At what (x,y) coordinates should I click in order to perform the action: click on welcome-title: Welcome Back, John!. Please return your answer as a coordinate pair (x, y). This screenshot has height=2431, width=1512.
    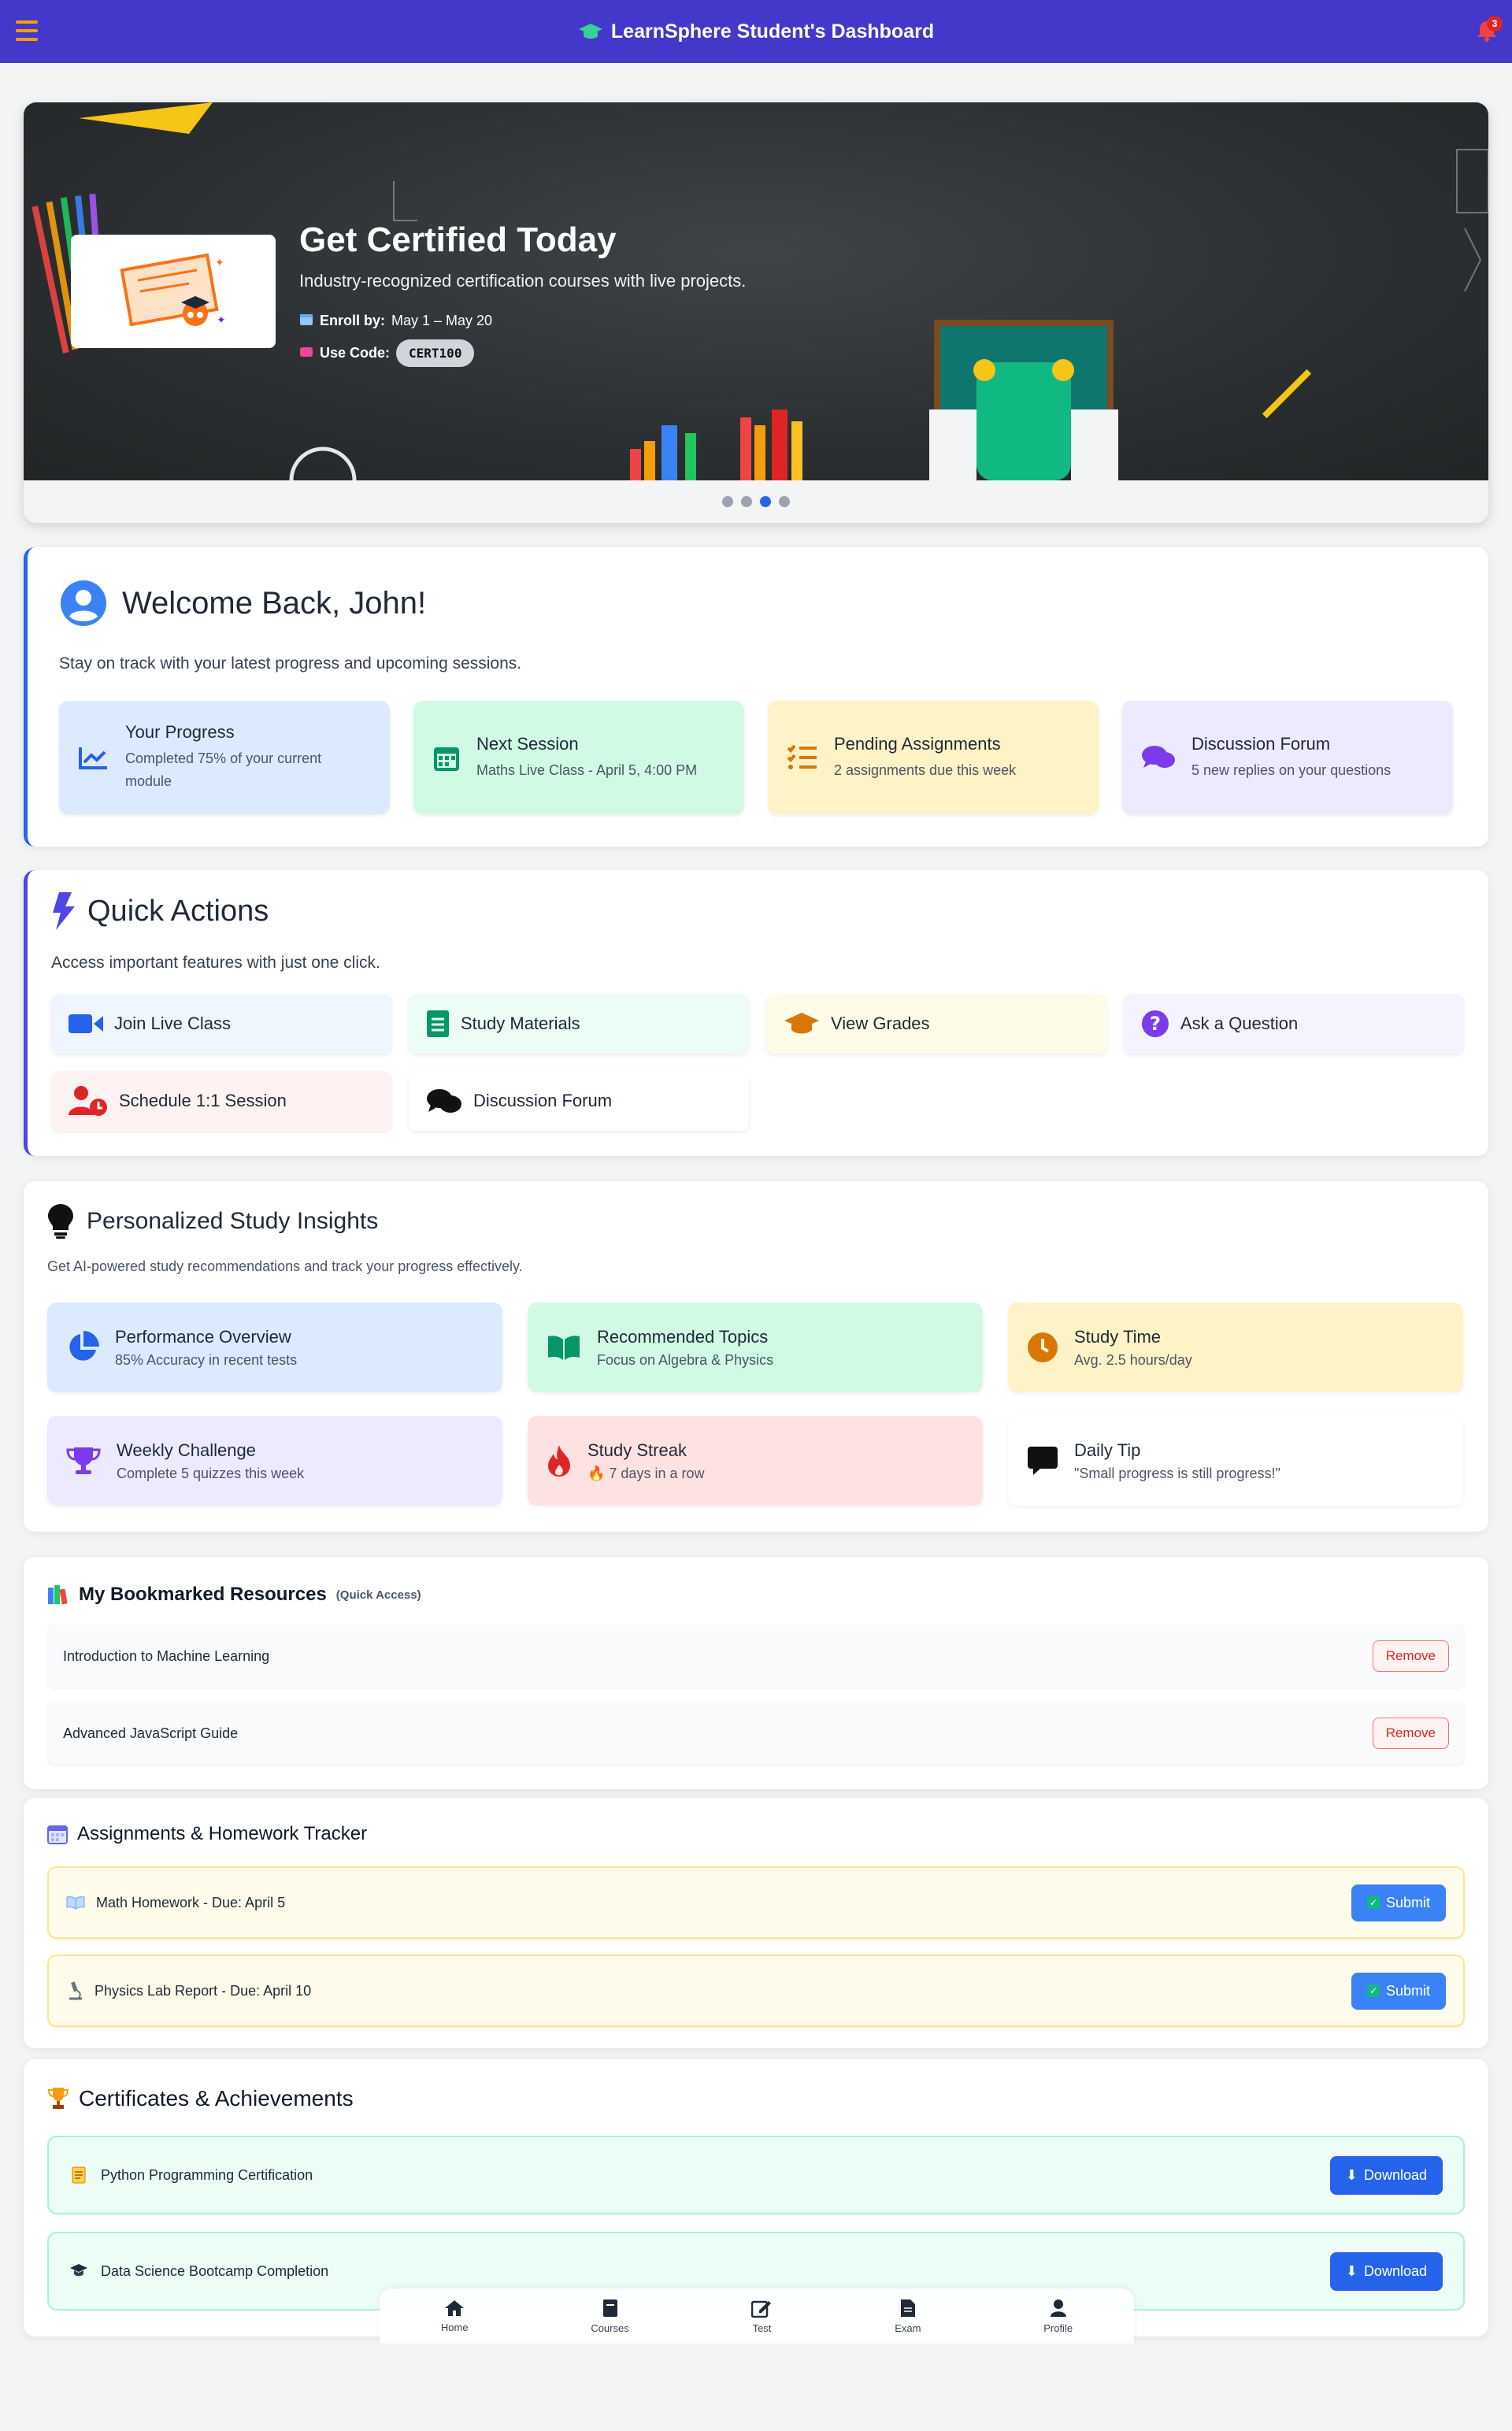
    Looking at the image, I should click on (274, 603).